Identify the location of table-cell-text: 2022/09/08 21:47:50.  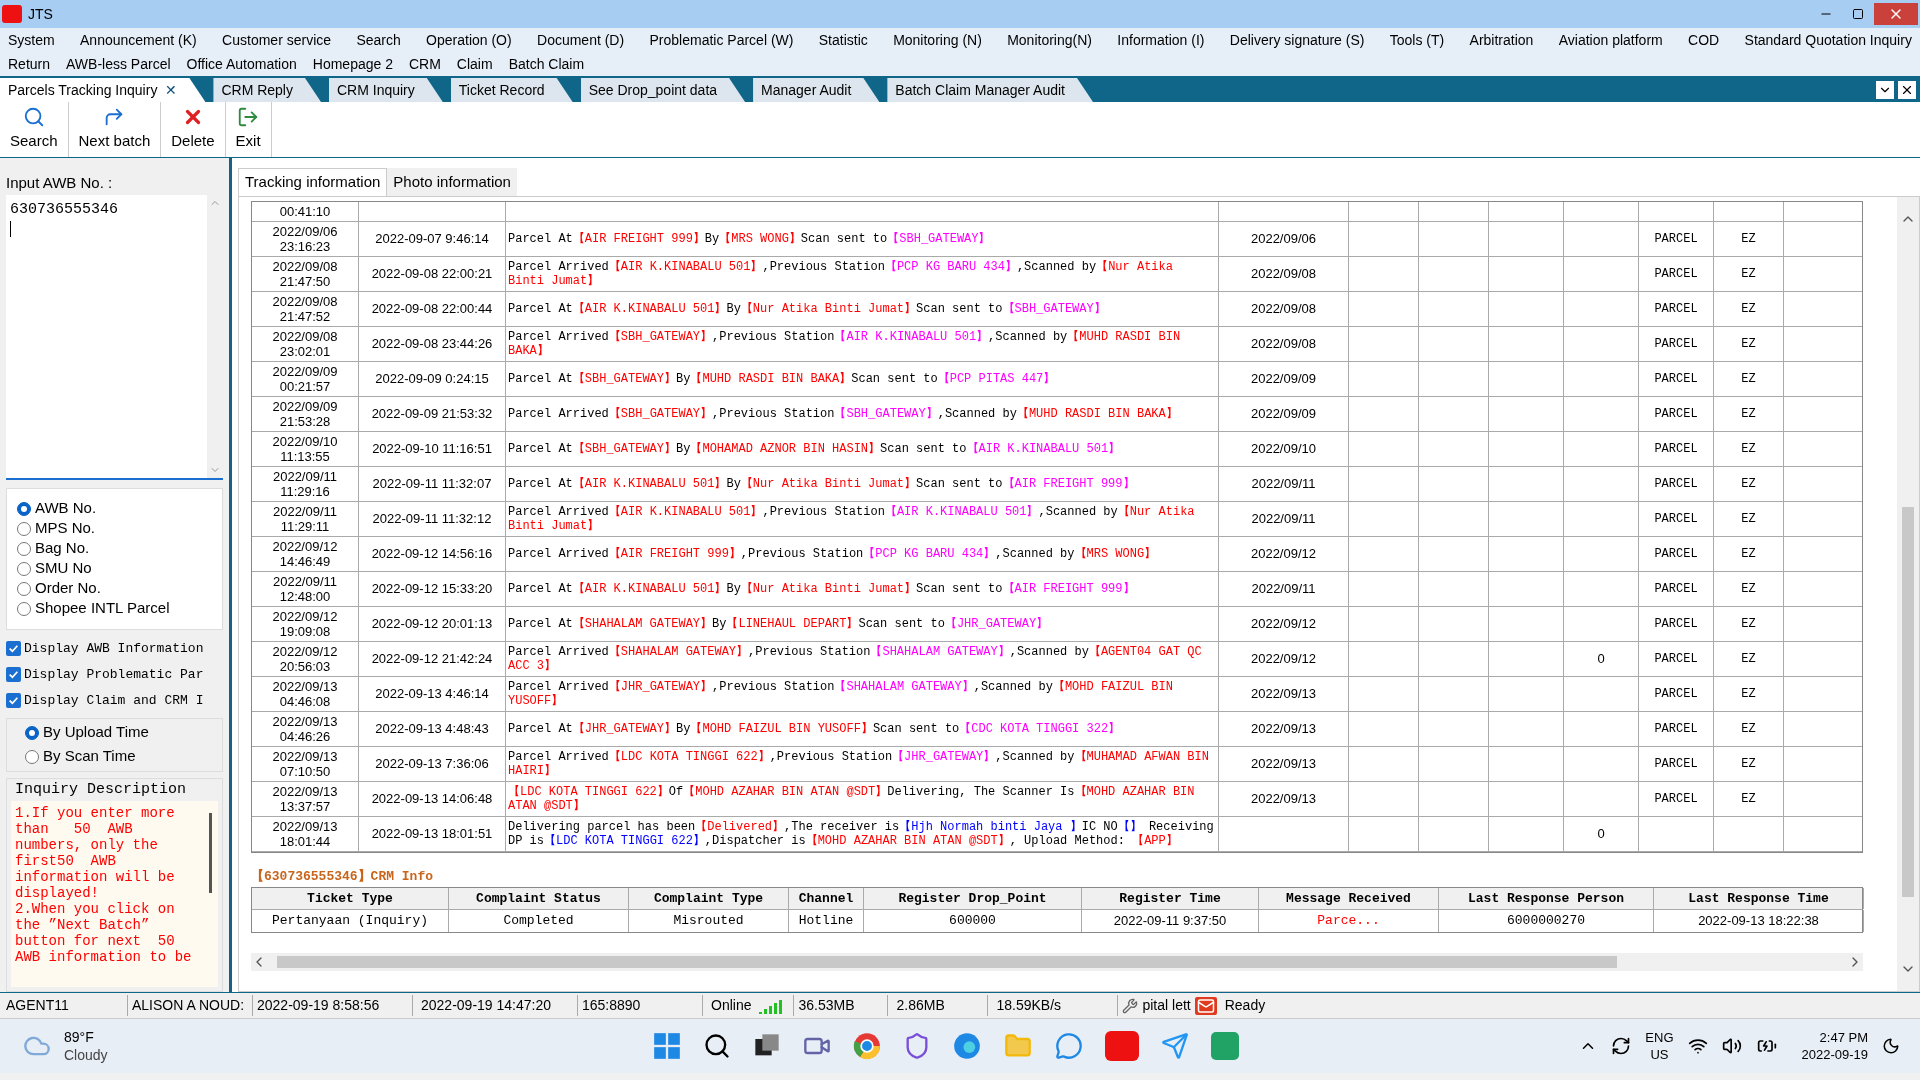
(305, 274).